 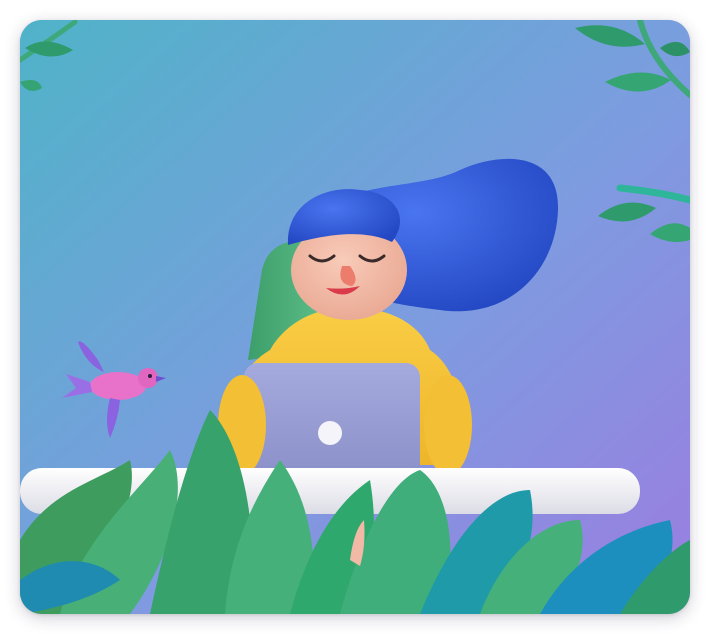 What do you see at coordinates (330, 433) in the screenshot?
I see `laptop-logo` at bounding box center [330, 433].